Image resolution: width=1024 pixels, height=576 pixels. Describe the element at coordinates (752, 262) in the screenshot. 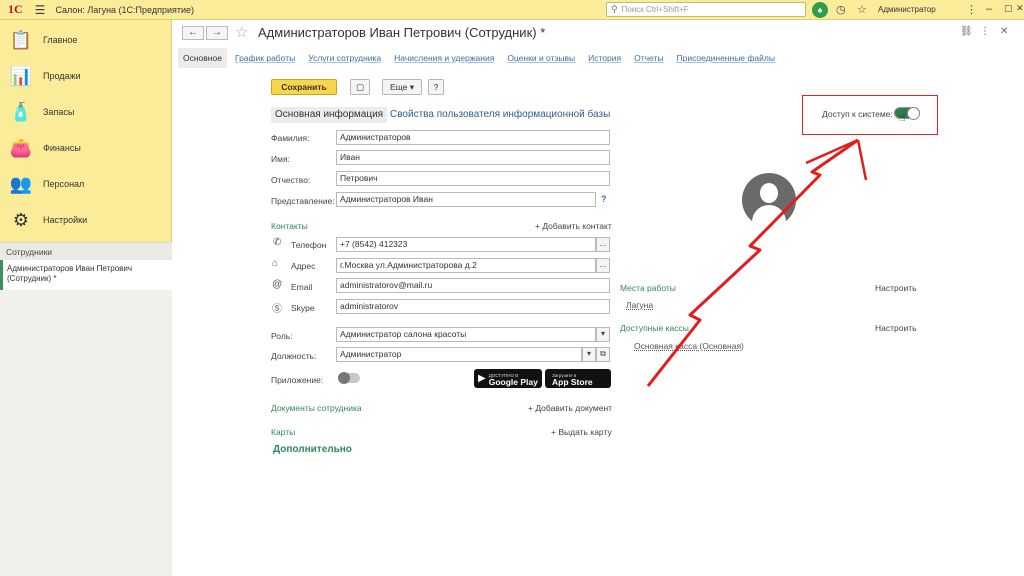

I see `arrow-shaft` at that location.